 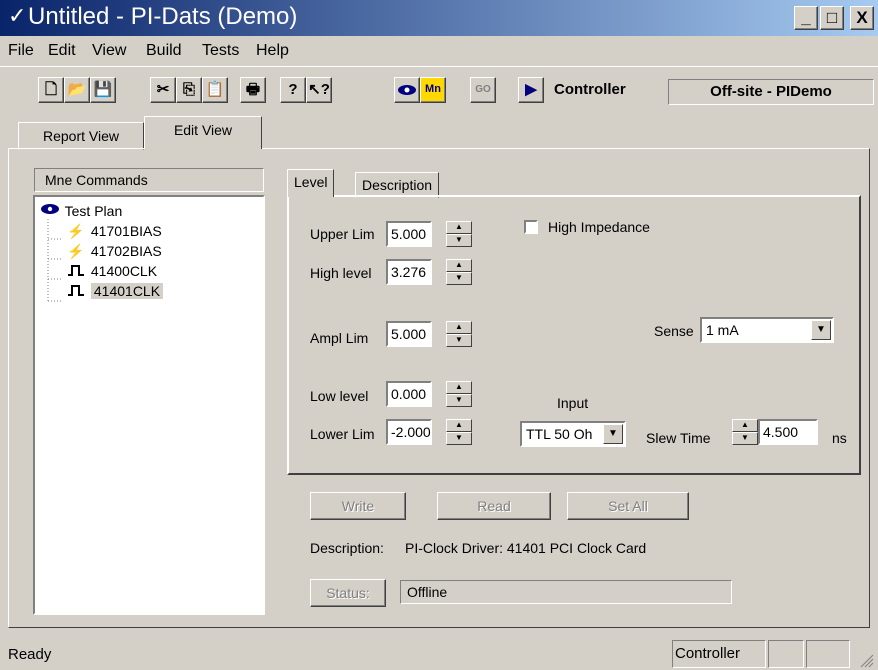 What do you see at coordinates (788, 432) in the screenshot?
I see `slew-time-input: 4.500` at bounding box center [788, 432].